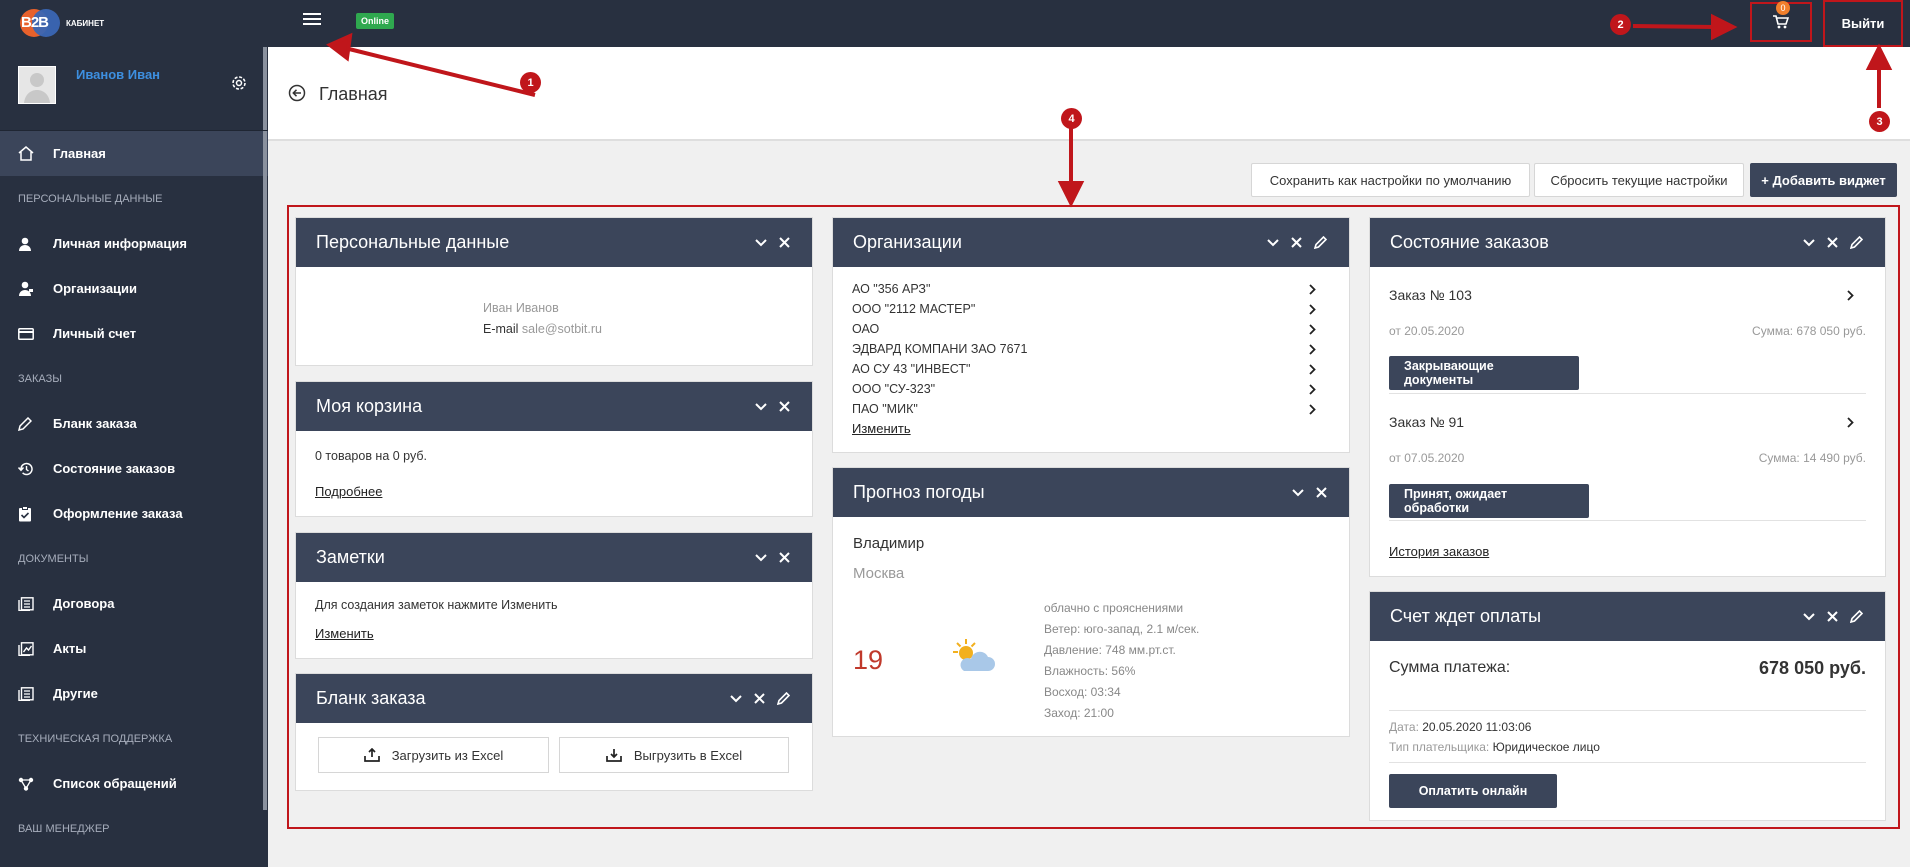 The image size is (1910, 867). Describe the element at coordinates (1620, 24) in the screenshot. I see `annotation-marker-2: 2` at that location.